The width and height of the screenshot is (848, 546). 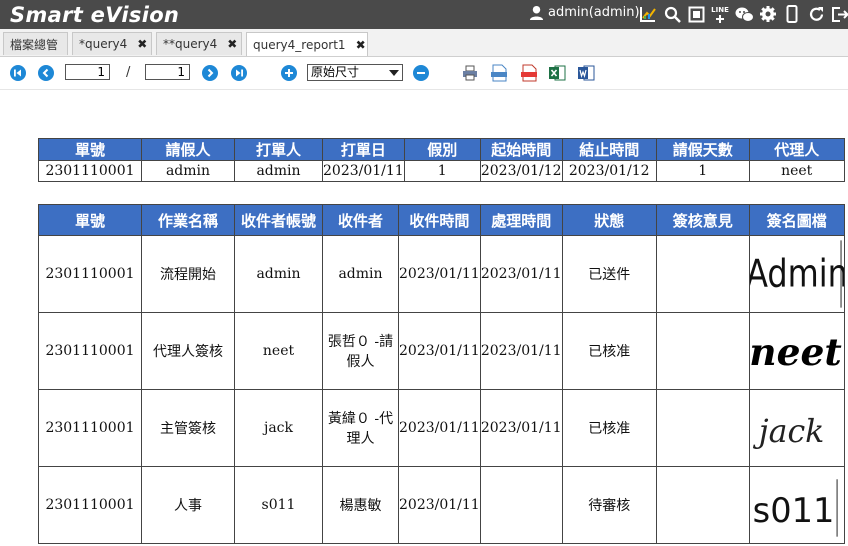 I want to click on header-cell: 簽名圖檔, so click(x=796, y=220).